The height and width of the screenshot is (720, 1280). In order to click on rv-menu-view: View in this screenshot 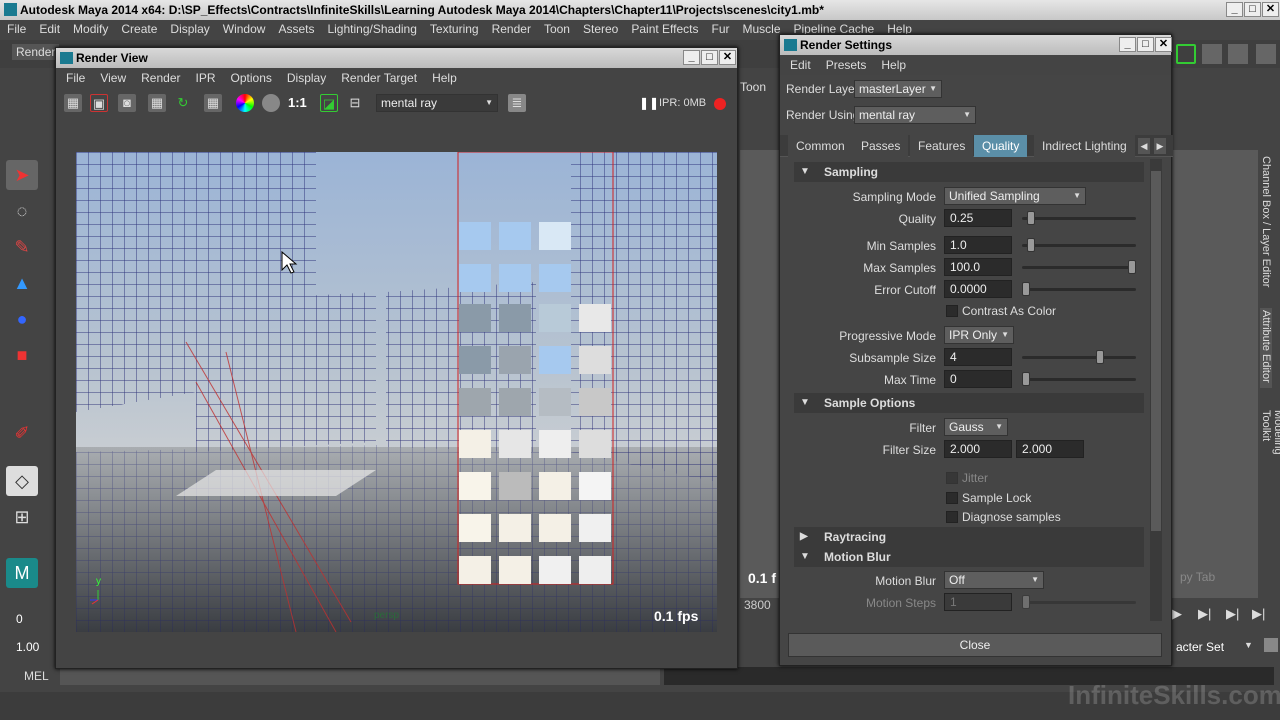, I will do `click(110, 78)`.